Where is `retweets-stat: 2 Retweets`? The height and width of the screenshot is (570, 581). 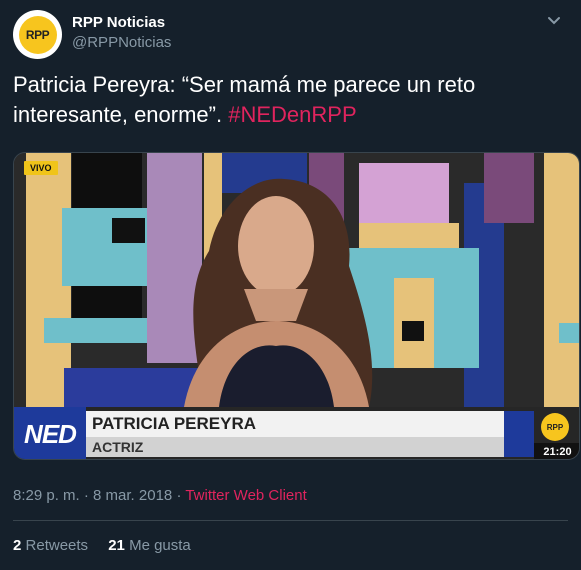 retweets-stat: 2 Retweets is located at coordinates (52, 545).